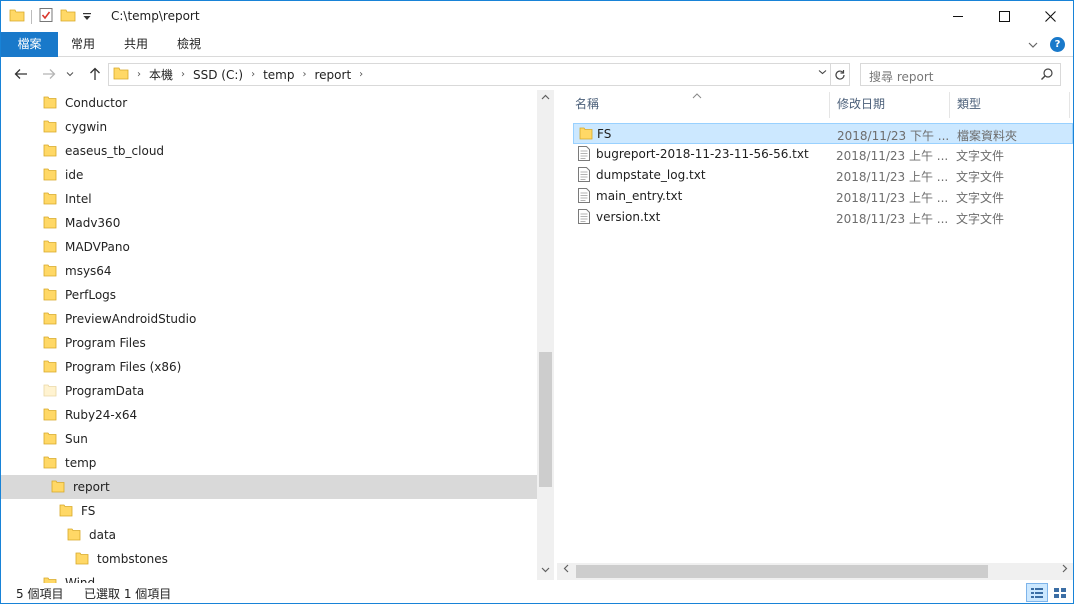  What do you see at coordinates (822, 72) in the screenshot?
I see `address-history-chevron-down-icon` at bounding box center [822, 72].